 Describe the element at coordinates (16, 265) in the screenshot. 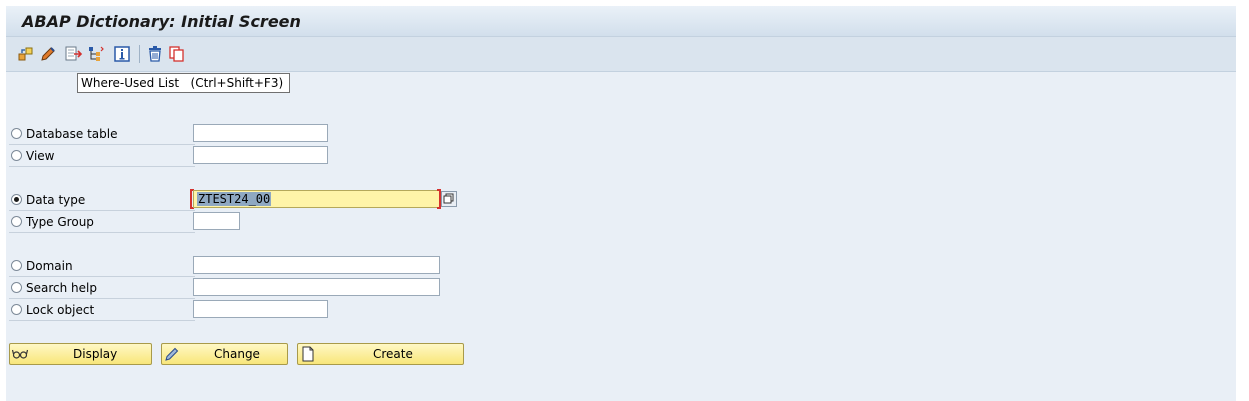

I see `radio-domain` at that location.